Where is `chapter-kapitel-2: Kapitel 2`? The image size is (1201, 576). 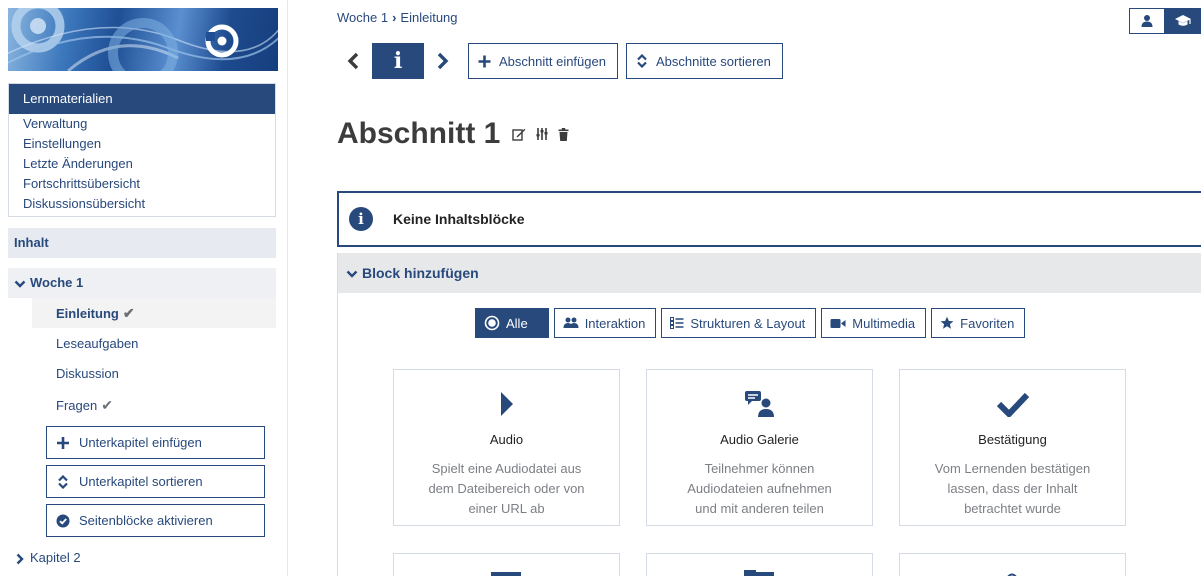
chapter-kapitel-2: Kapitel 2 is located at coordinates (44, 558).